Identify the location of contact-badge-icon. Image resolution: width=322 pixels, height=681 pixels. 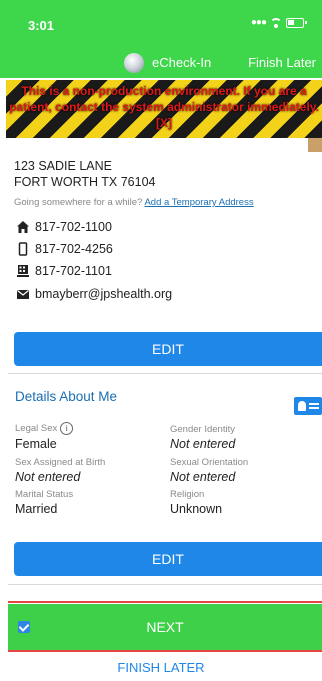
(315, 145).